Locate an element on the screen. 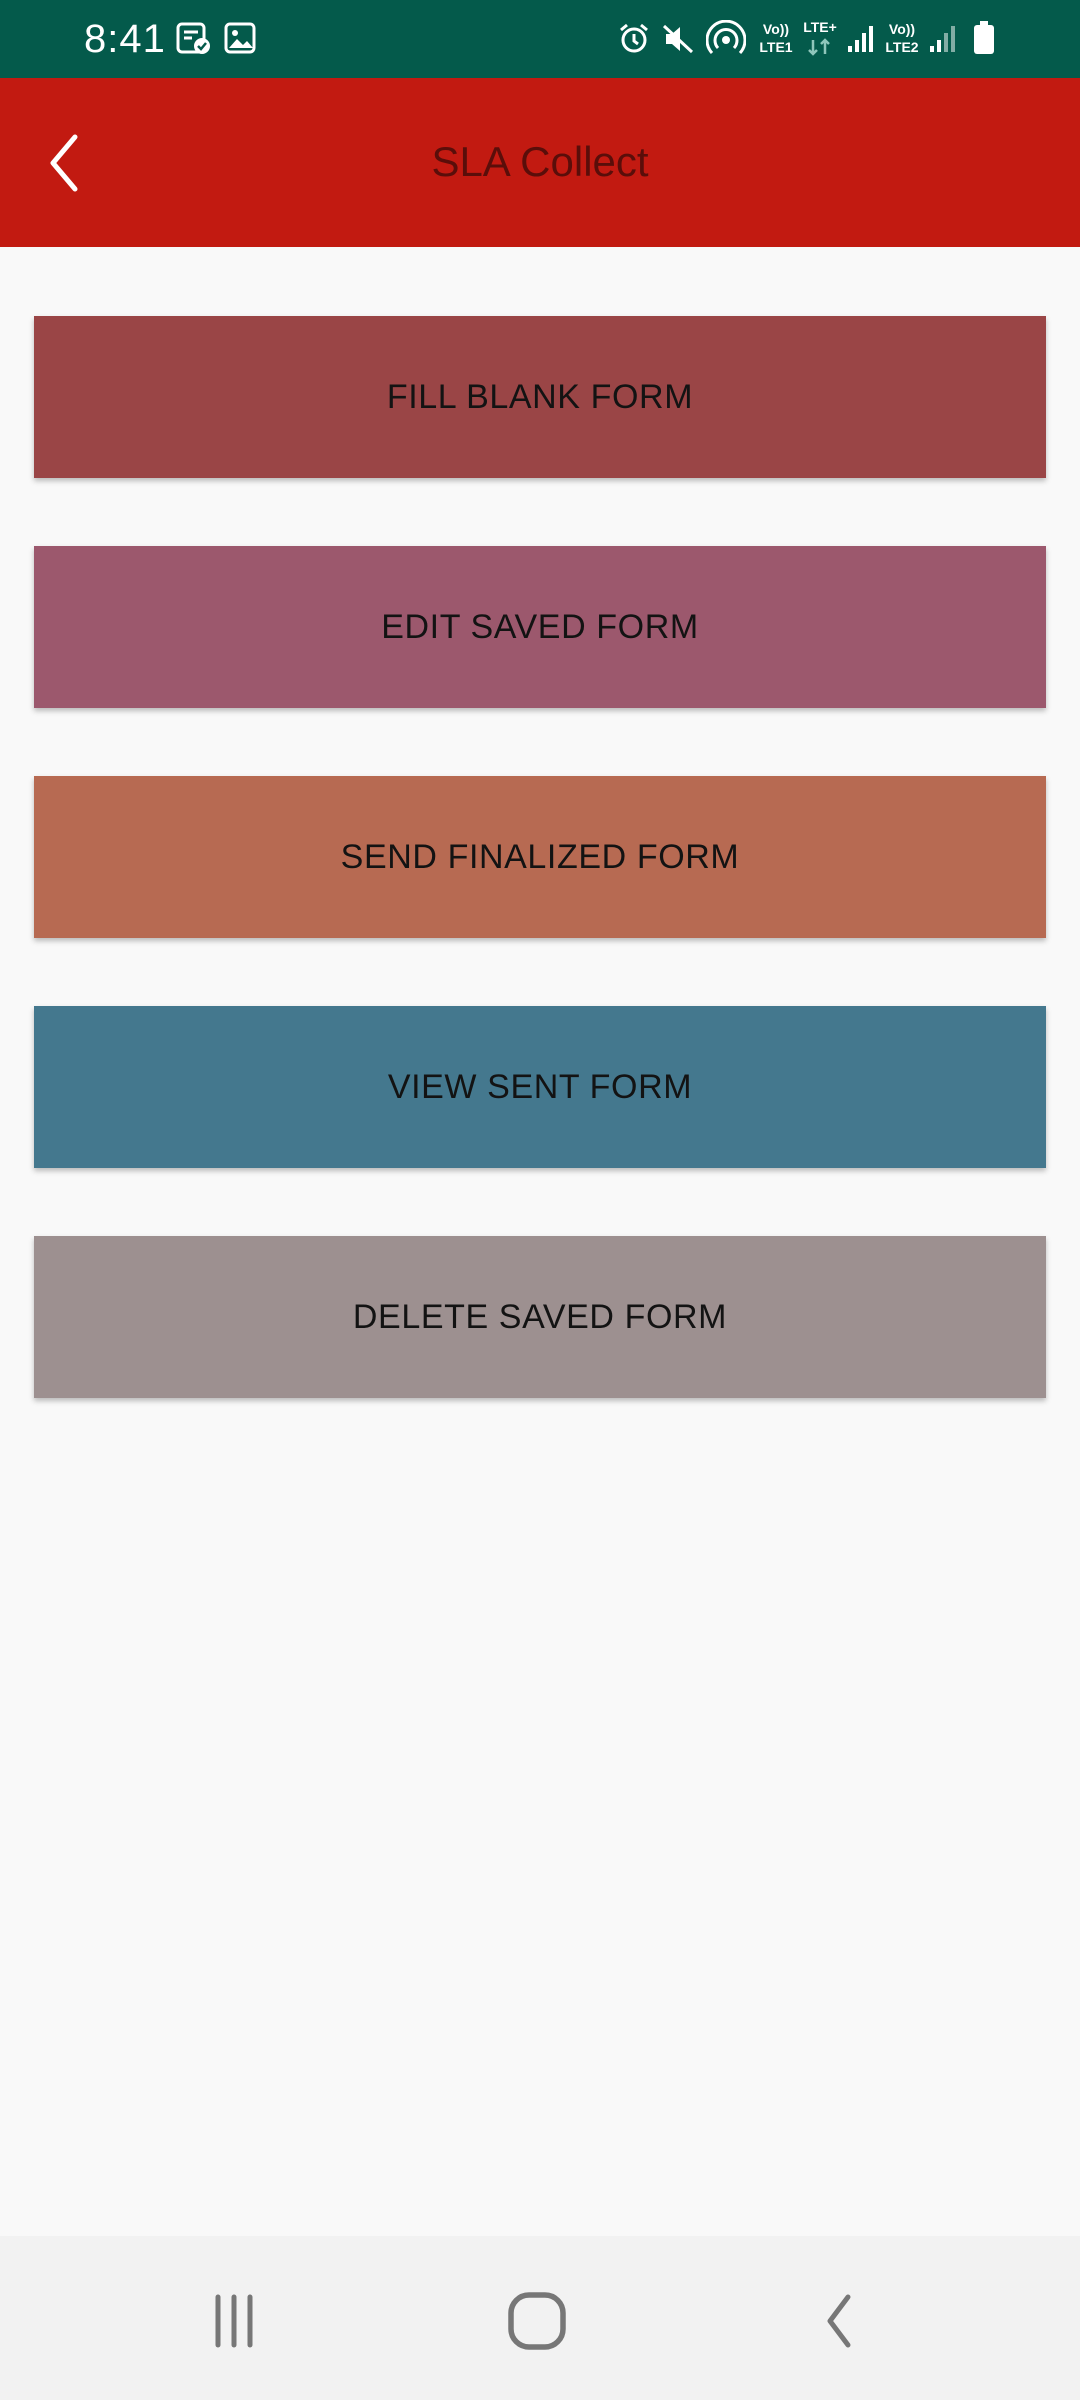 This screenshot has height=2400, width=1080. sim2-lte-label: LTE2 is located at coordinates (902, 47).